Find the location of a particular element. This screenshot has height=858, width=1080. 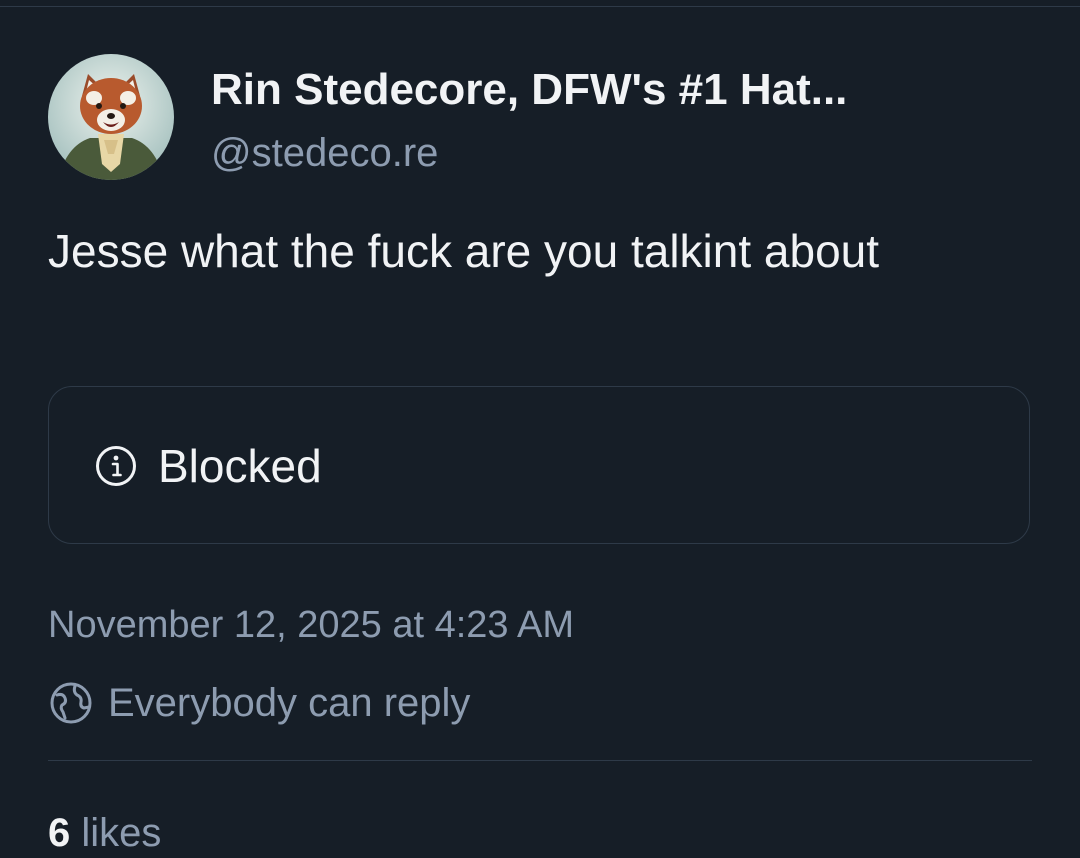

avatar is located at coordinates (111, 117).